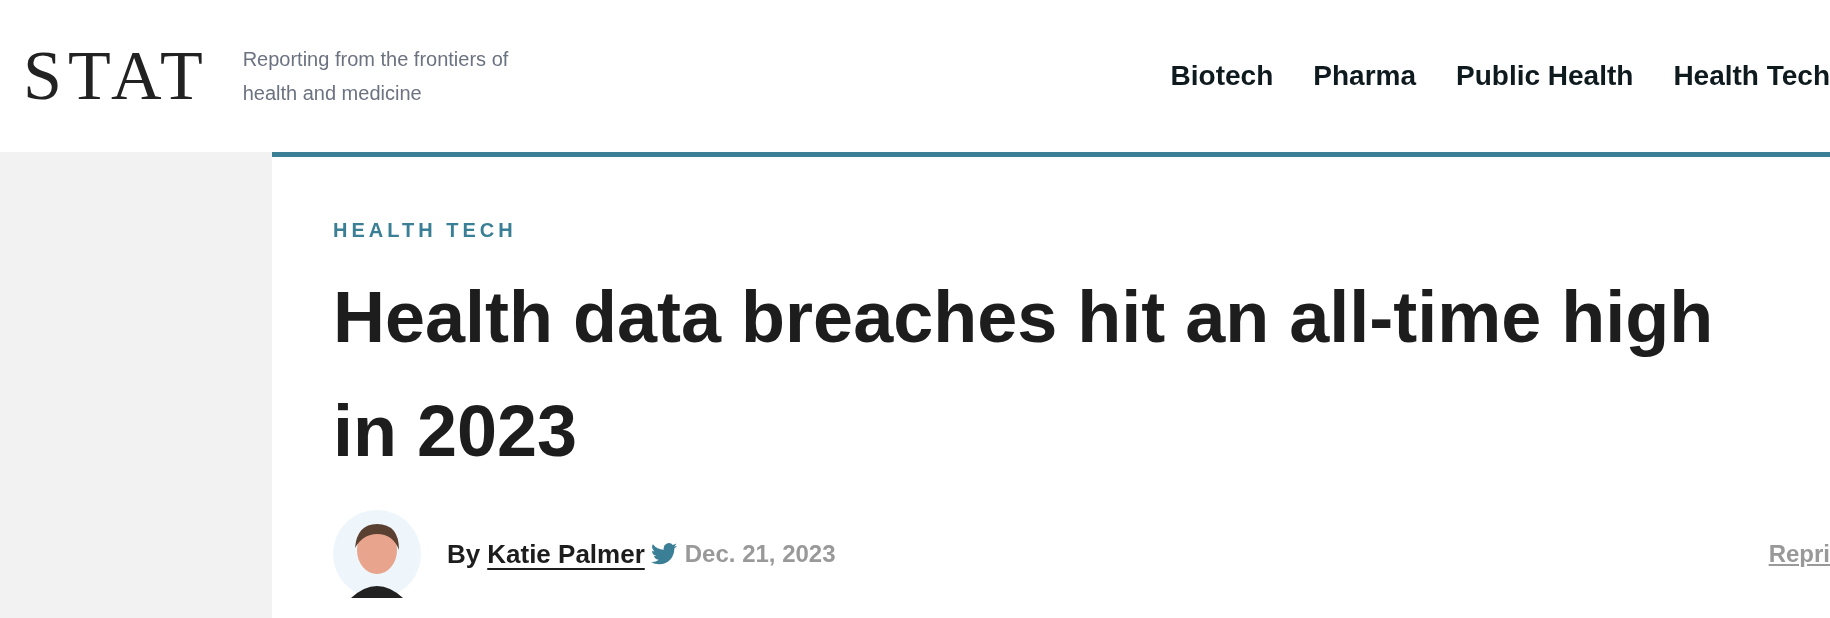 The height and width of the screenshot is (618, 1830). What do you see at coordinates (1751, 76) in the screenshot?
I see `nav-link: Health Tech` at bounding box center [1751, 76].